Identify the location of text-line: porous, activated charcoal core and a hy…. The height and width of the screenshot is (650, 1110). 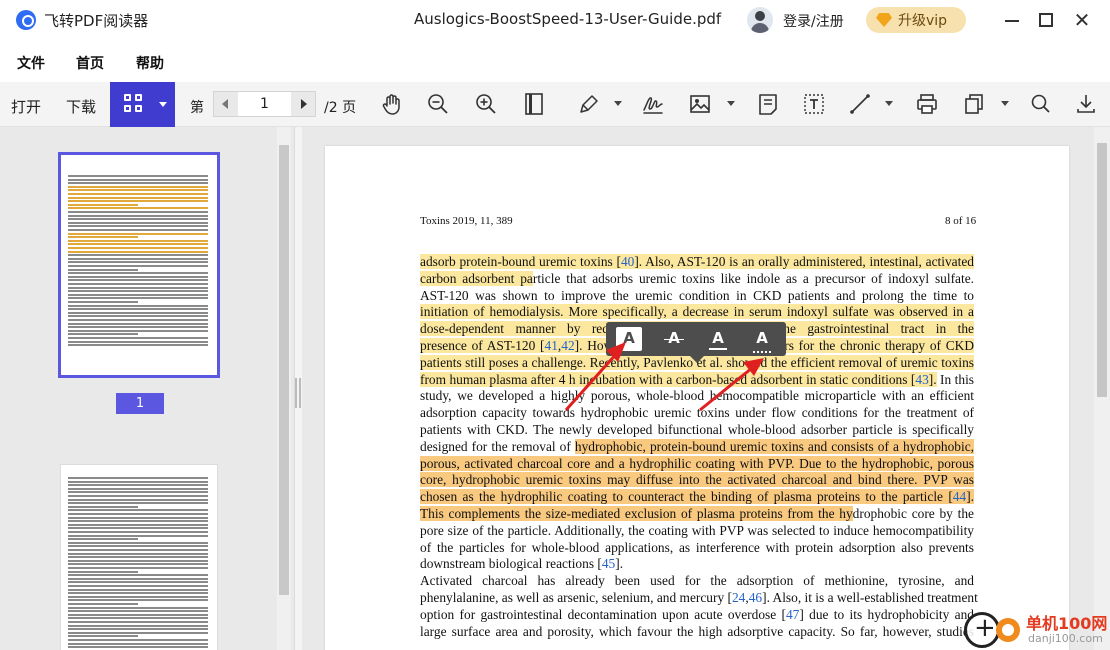
(697, 464).